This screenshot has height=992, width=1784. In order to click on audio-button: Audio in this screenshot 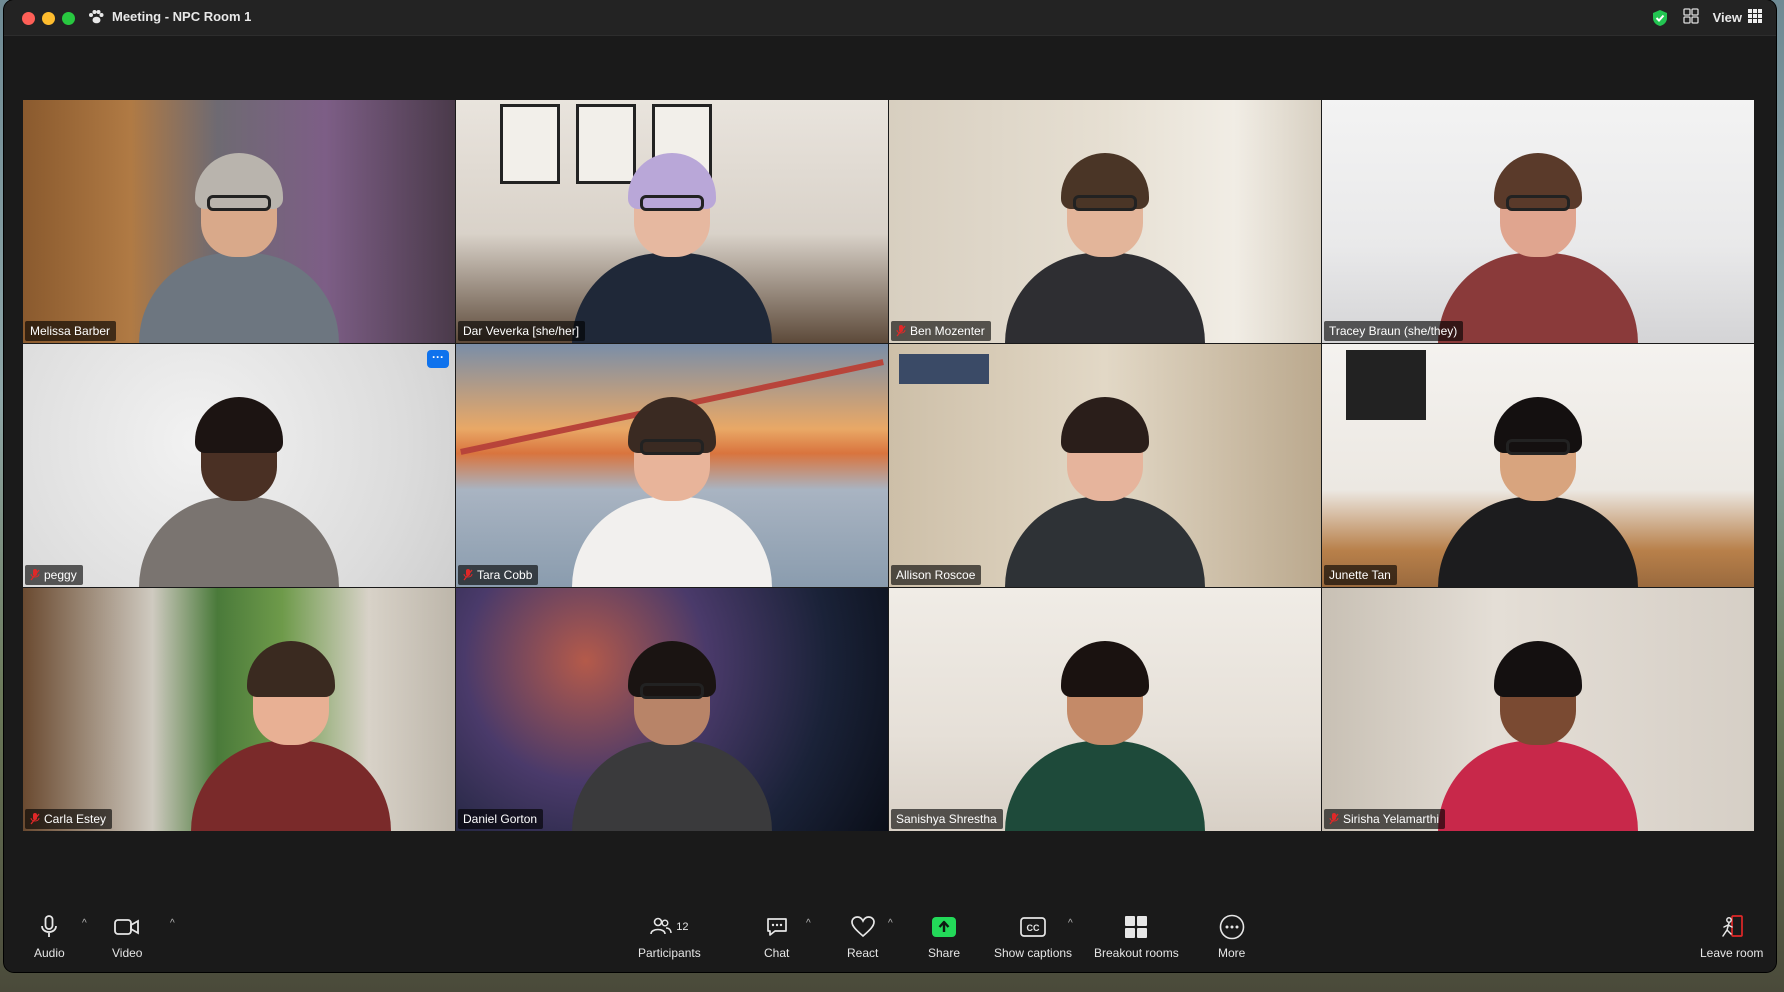, I will do `click(49, 935)`.